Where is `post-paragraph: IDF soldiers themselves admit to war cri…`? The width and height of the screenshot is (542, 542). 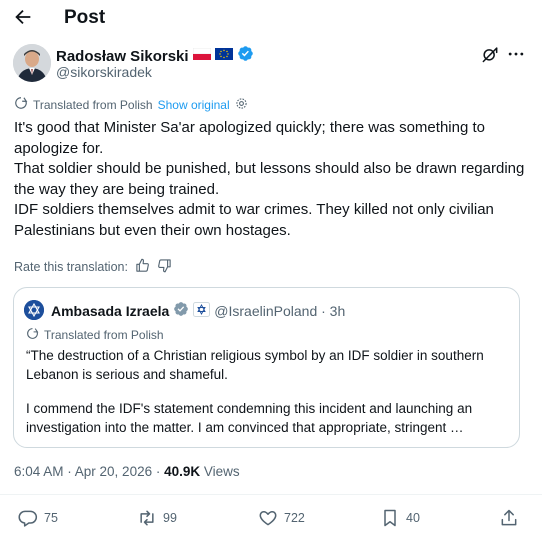 post-paragraph: IDF soldiers themselves admit to war cri… is located at coordinates (254, 220).